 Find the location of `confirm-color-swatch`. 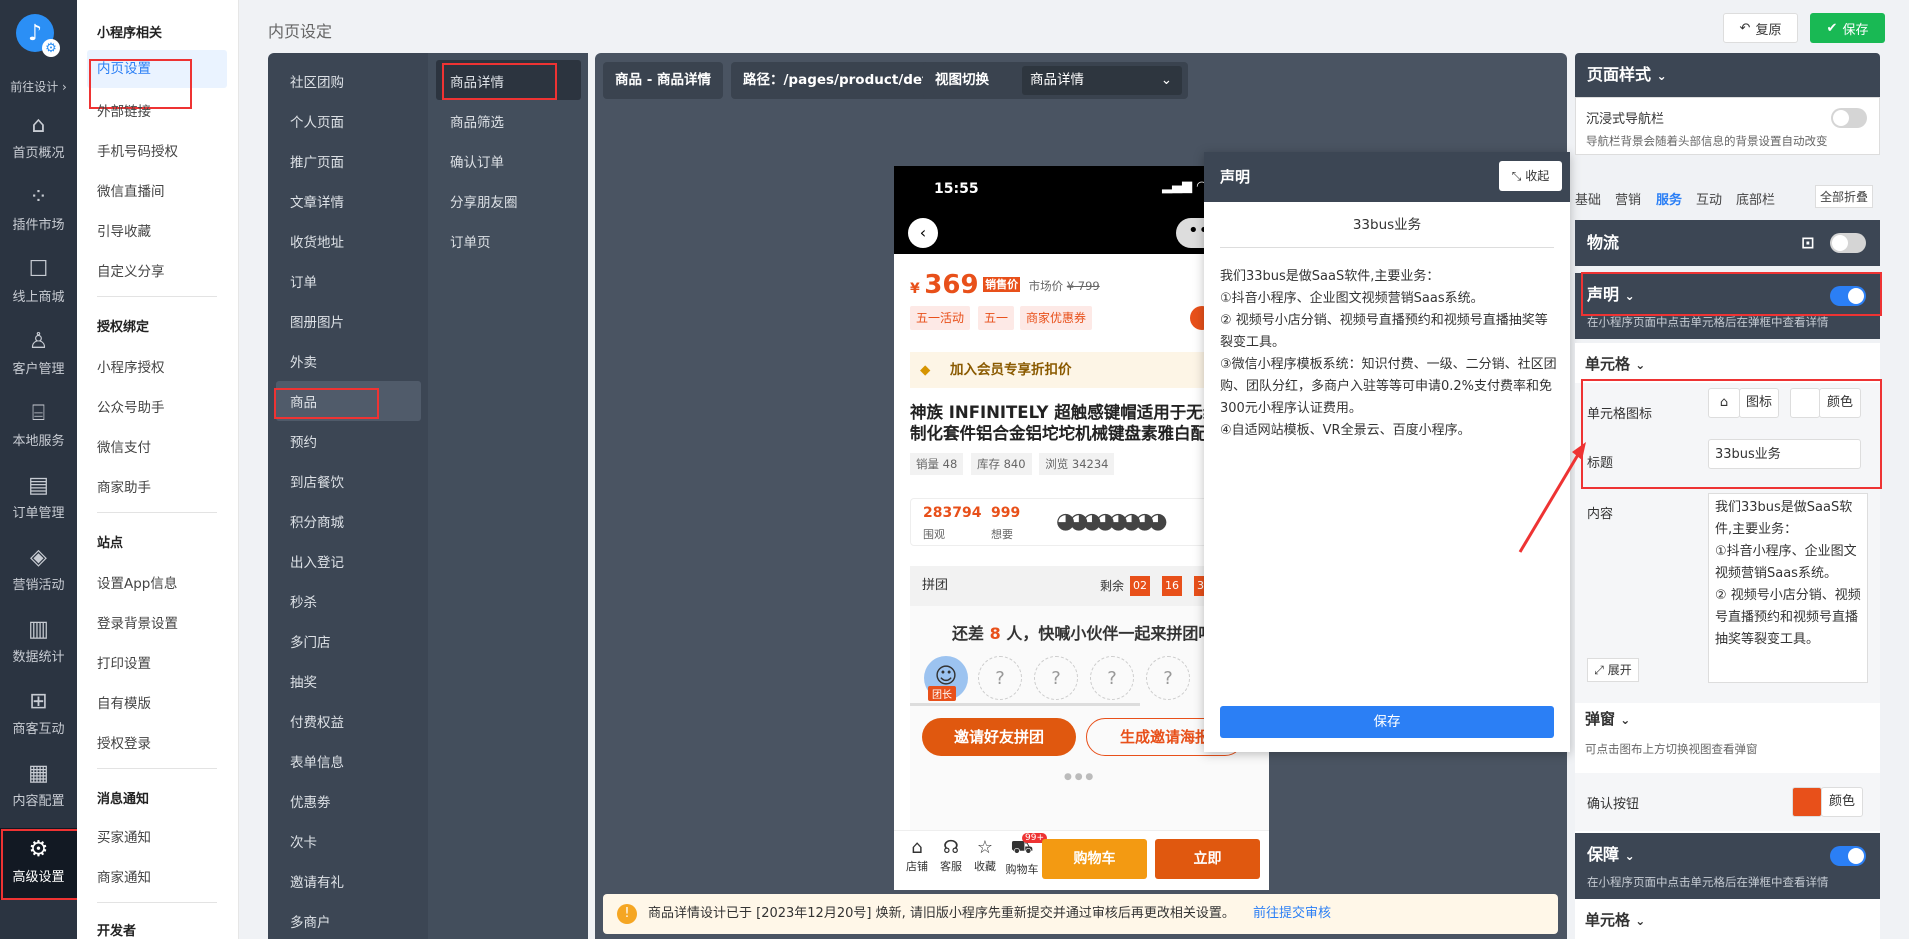

confirm-color-swatch is located at coordinates (1807, 802).